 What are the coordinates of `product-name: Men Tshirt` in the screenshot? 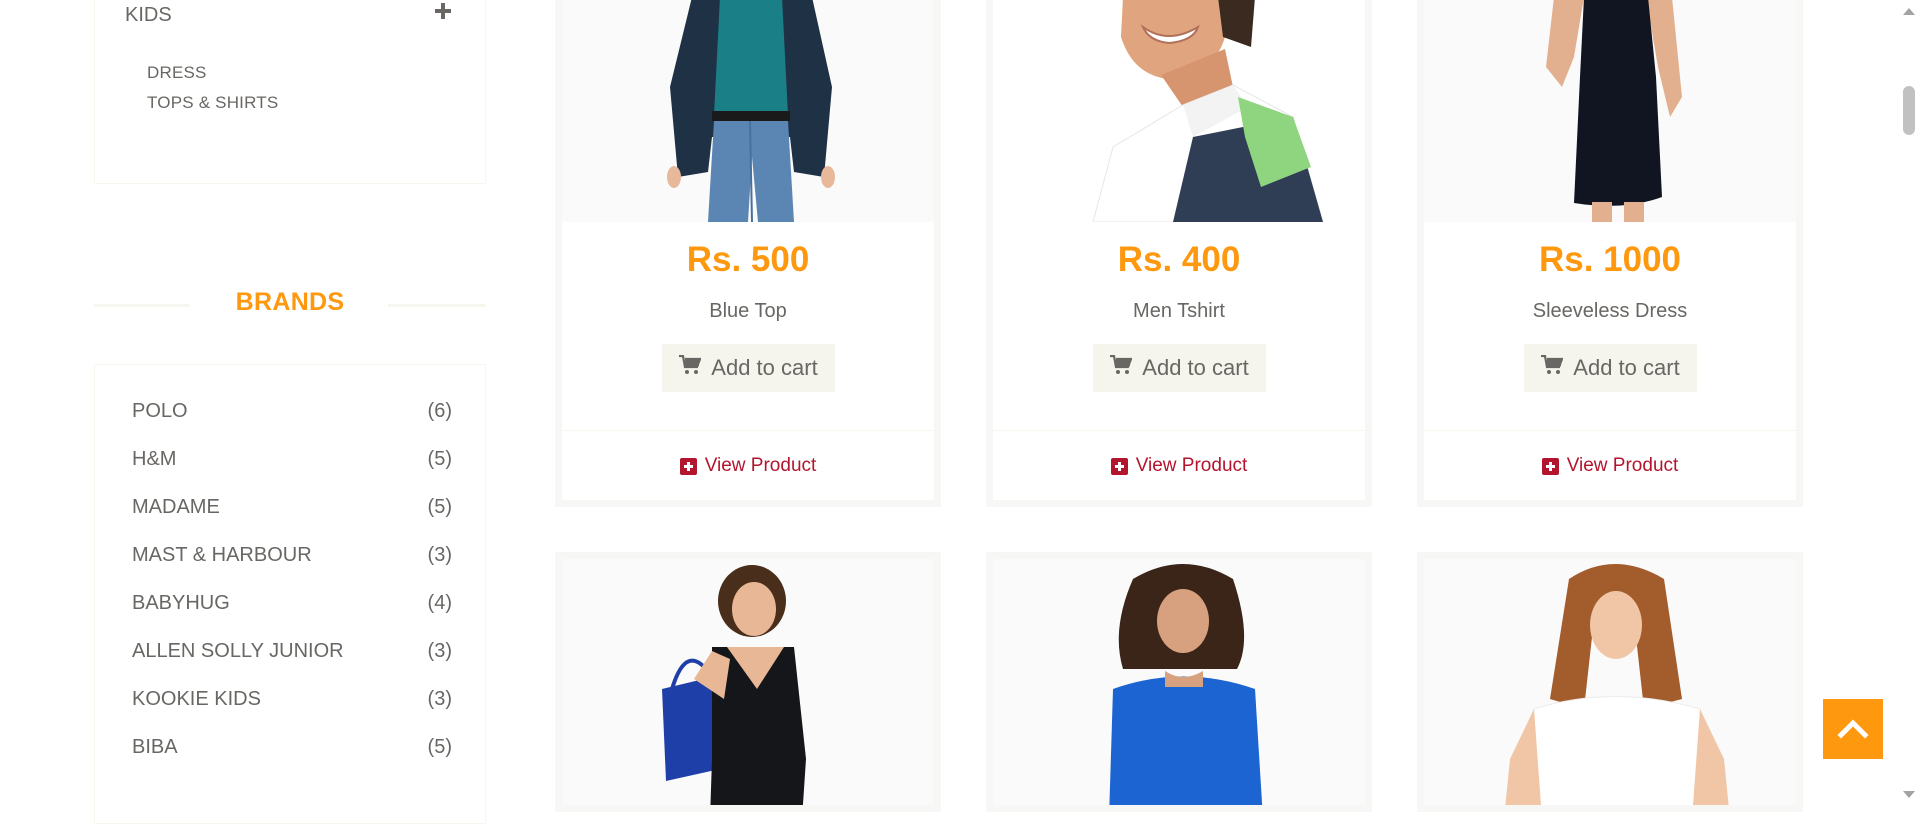 It's located at (1179, 311).